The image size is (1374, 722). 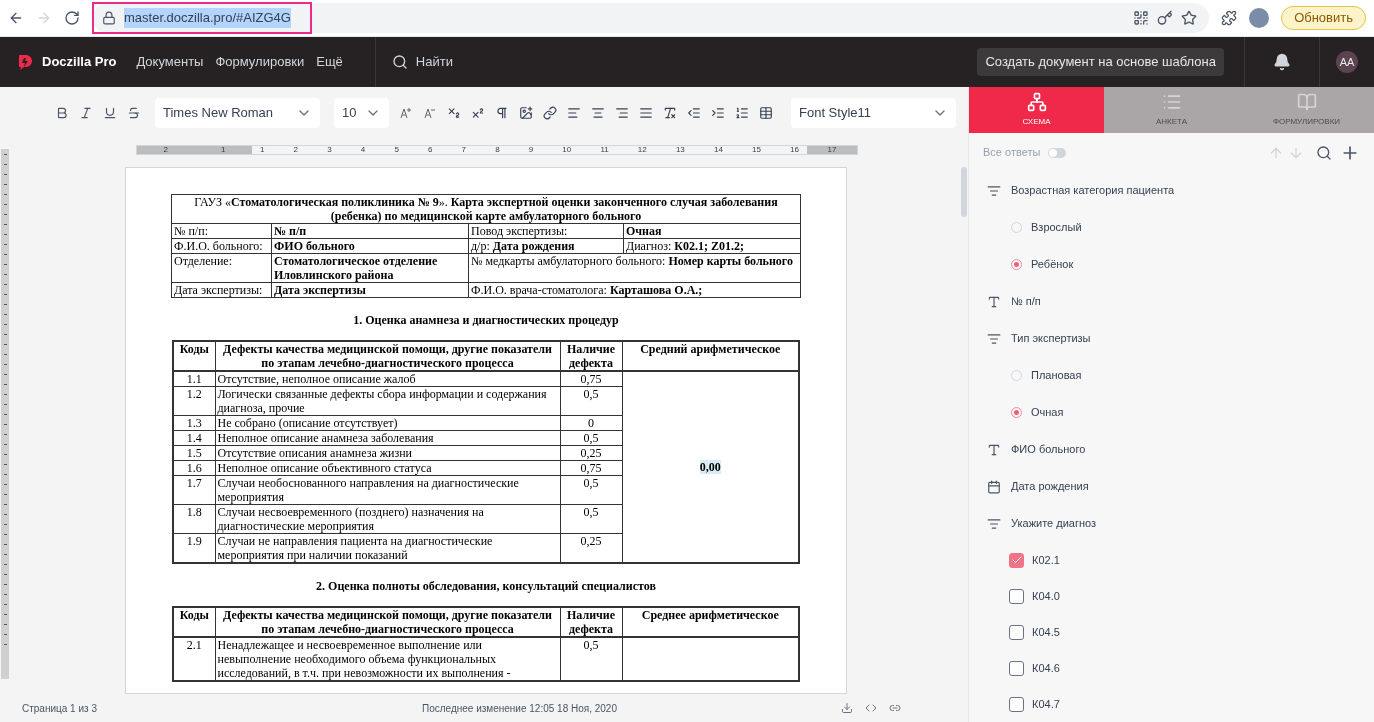 What do you see at coordinates (387, 622) in the screenshot?
I see `column-header: Дефекты качества медицинской помощи, другие показатели по этапам лечебно-диагностического процесса` at bounding box center [387, 622].